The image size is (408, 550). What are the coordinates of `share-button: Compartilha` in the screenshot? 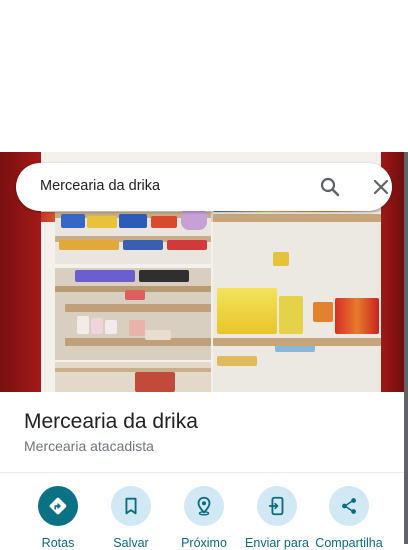 It's located at (349, 518).